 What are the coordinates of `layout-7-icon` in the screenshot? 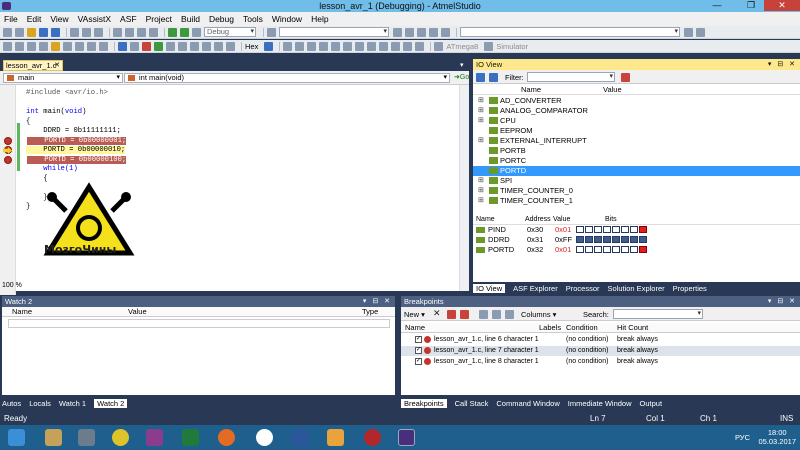 It's located at (360, 46).